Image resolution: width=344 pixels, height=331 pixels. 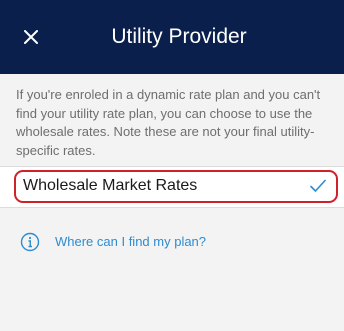 What do you see at coordinates (131, 241) in the screenshot?
I see `find-plan-label: Where can I find my plan?` at bounding box center [131, 241].